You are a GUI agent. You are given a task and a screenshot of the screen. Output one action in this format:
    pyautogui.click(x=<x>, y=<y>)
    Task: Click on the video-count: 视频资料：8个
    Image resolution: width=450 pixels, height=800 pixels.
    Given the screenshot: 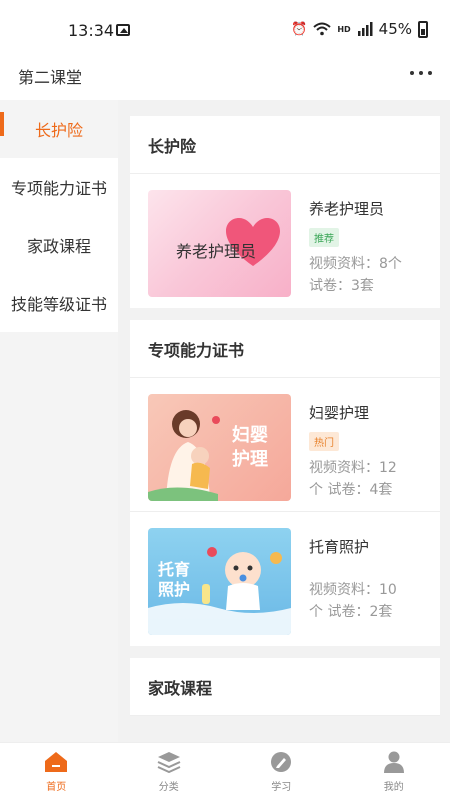 What is the action you would take?
    pyautogui.click(x=355, y=264)
    